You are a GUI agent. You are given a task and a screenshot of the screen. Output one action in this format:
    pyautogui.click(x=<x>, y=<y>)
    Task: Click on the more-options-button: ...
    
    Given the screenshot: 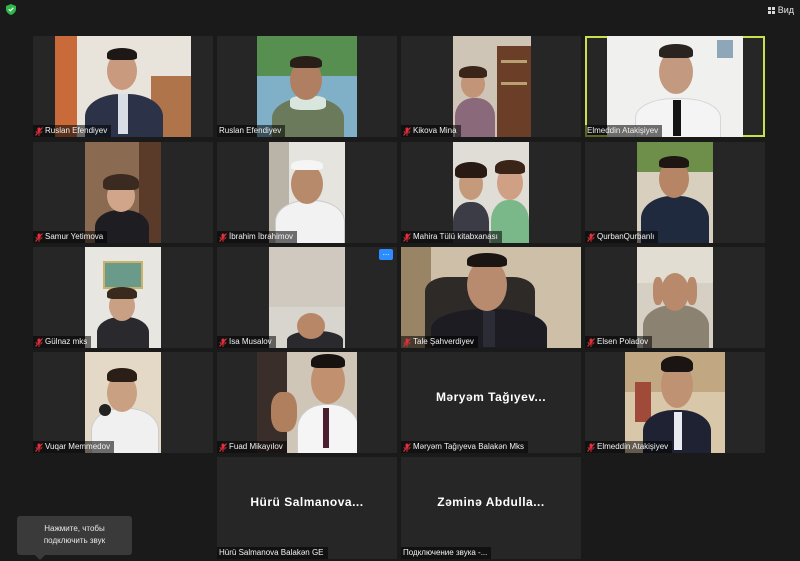 What is the action you would take?
    pyautogui.click(x=386, y=254)
    